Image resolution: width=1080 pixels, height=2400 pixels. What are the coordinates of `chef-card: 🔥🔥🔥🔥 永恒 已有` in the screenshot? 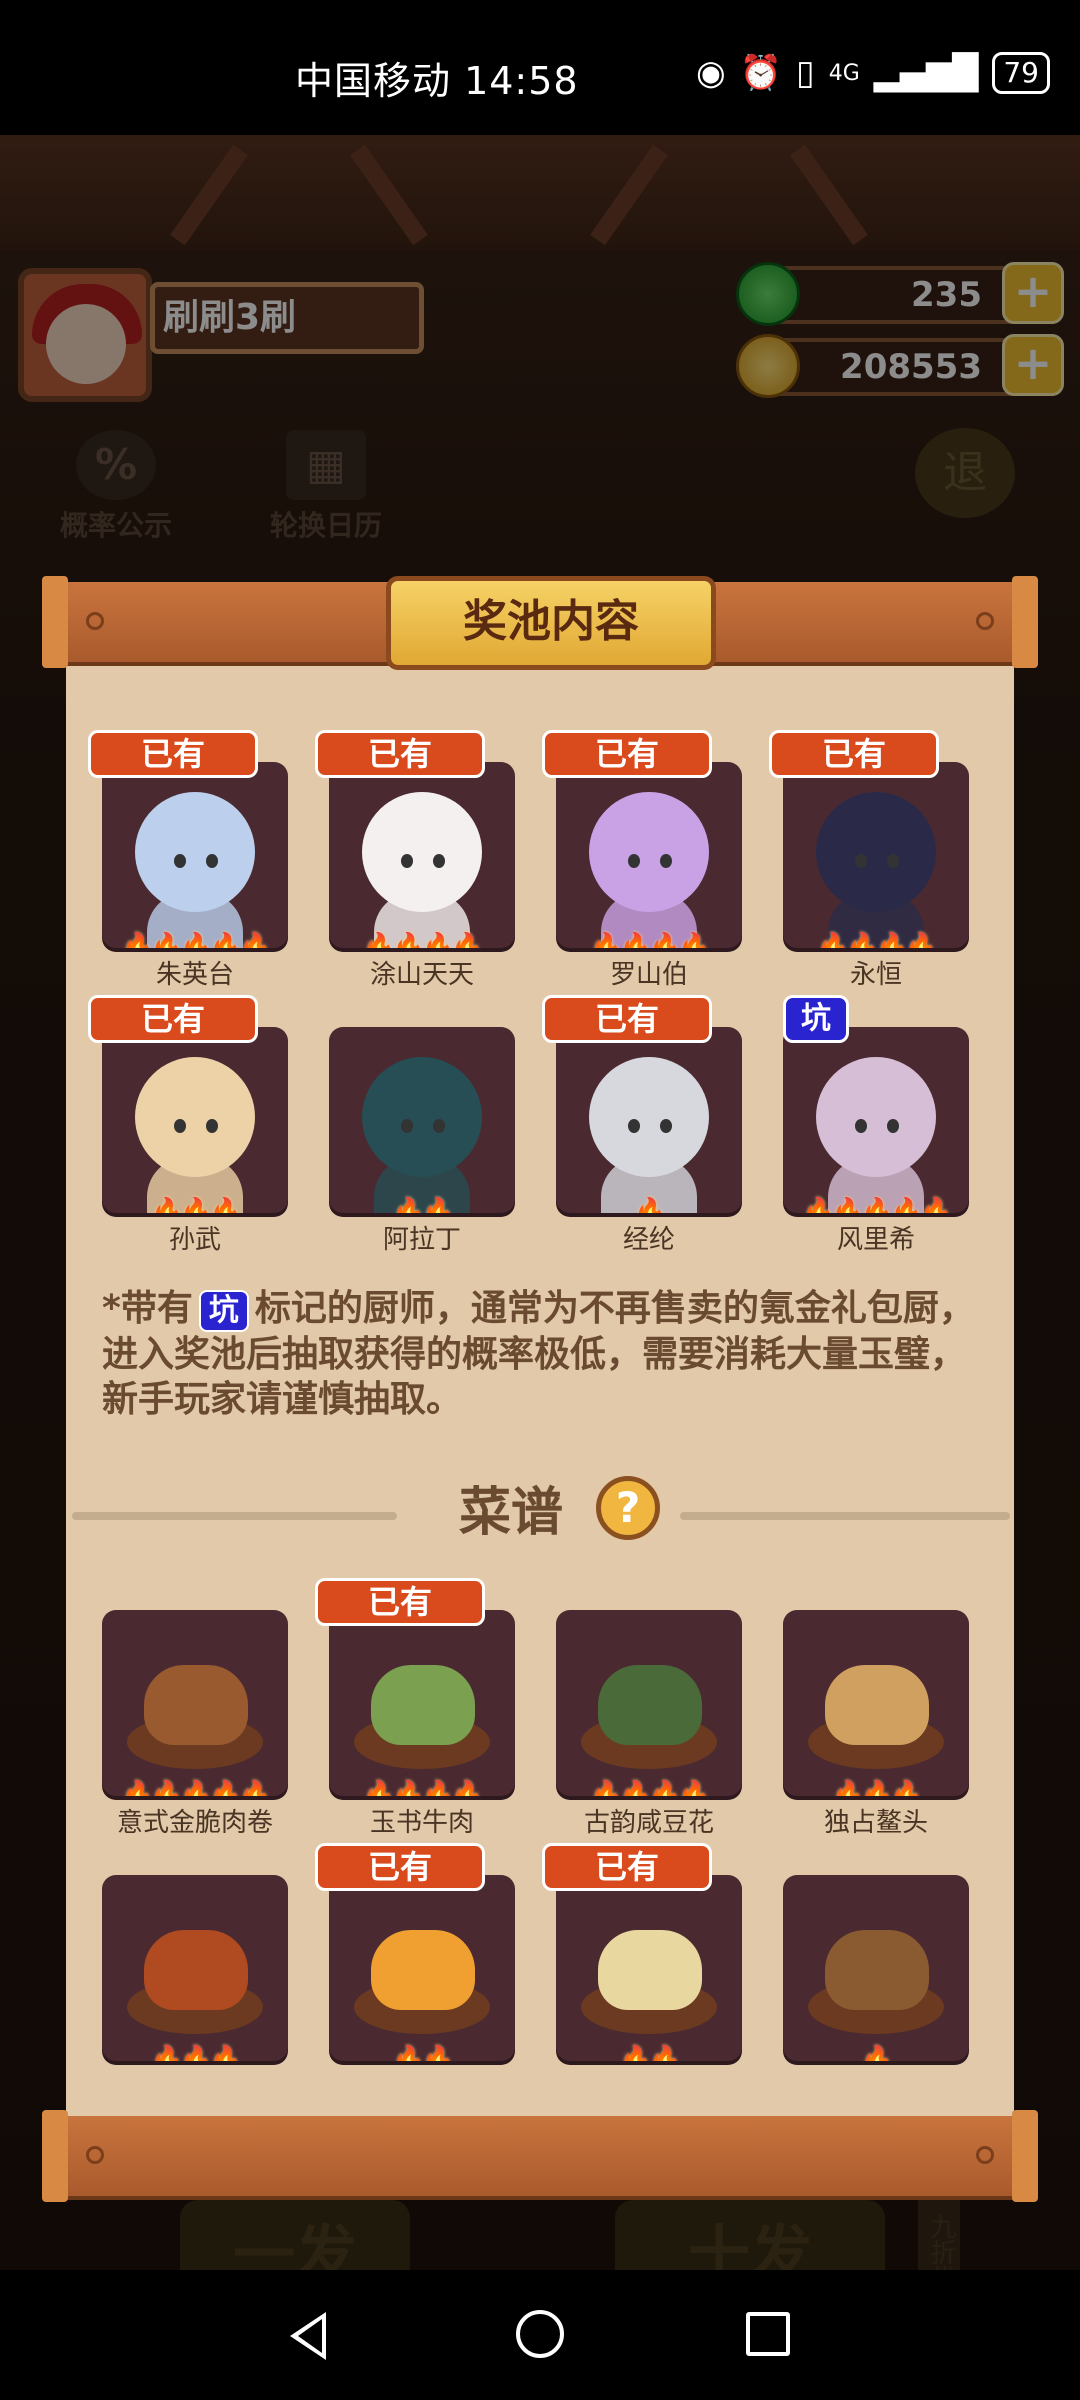 It's located at (869, 868).